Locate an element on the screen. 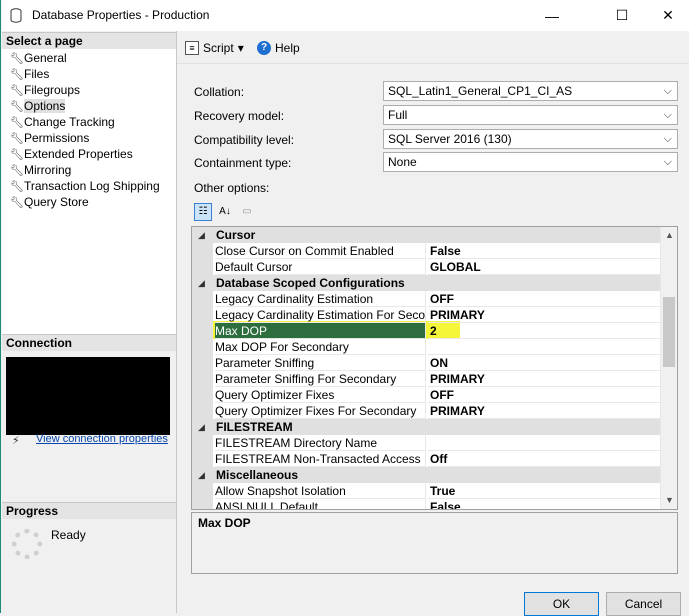 The width and height of the screenshot is (689, 616). help-button: ? Help is located at coordinates (278, 48).